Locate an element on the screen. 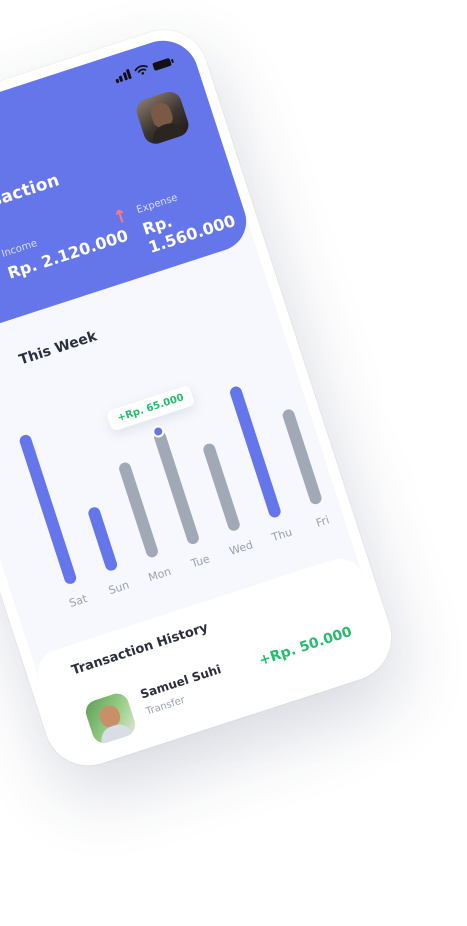  day-label-tue: Tue is located at coordinates (200, 561).